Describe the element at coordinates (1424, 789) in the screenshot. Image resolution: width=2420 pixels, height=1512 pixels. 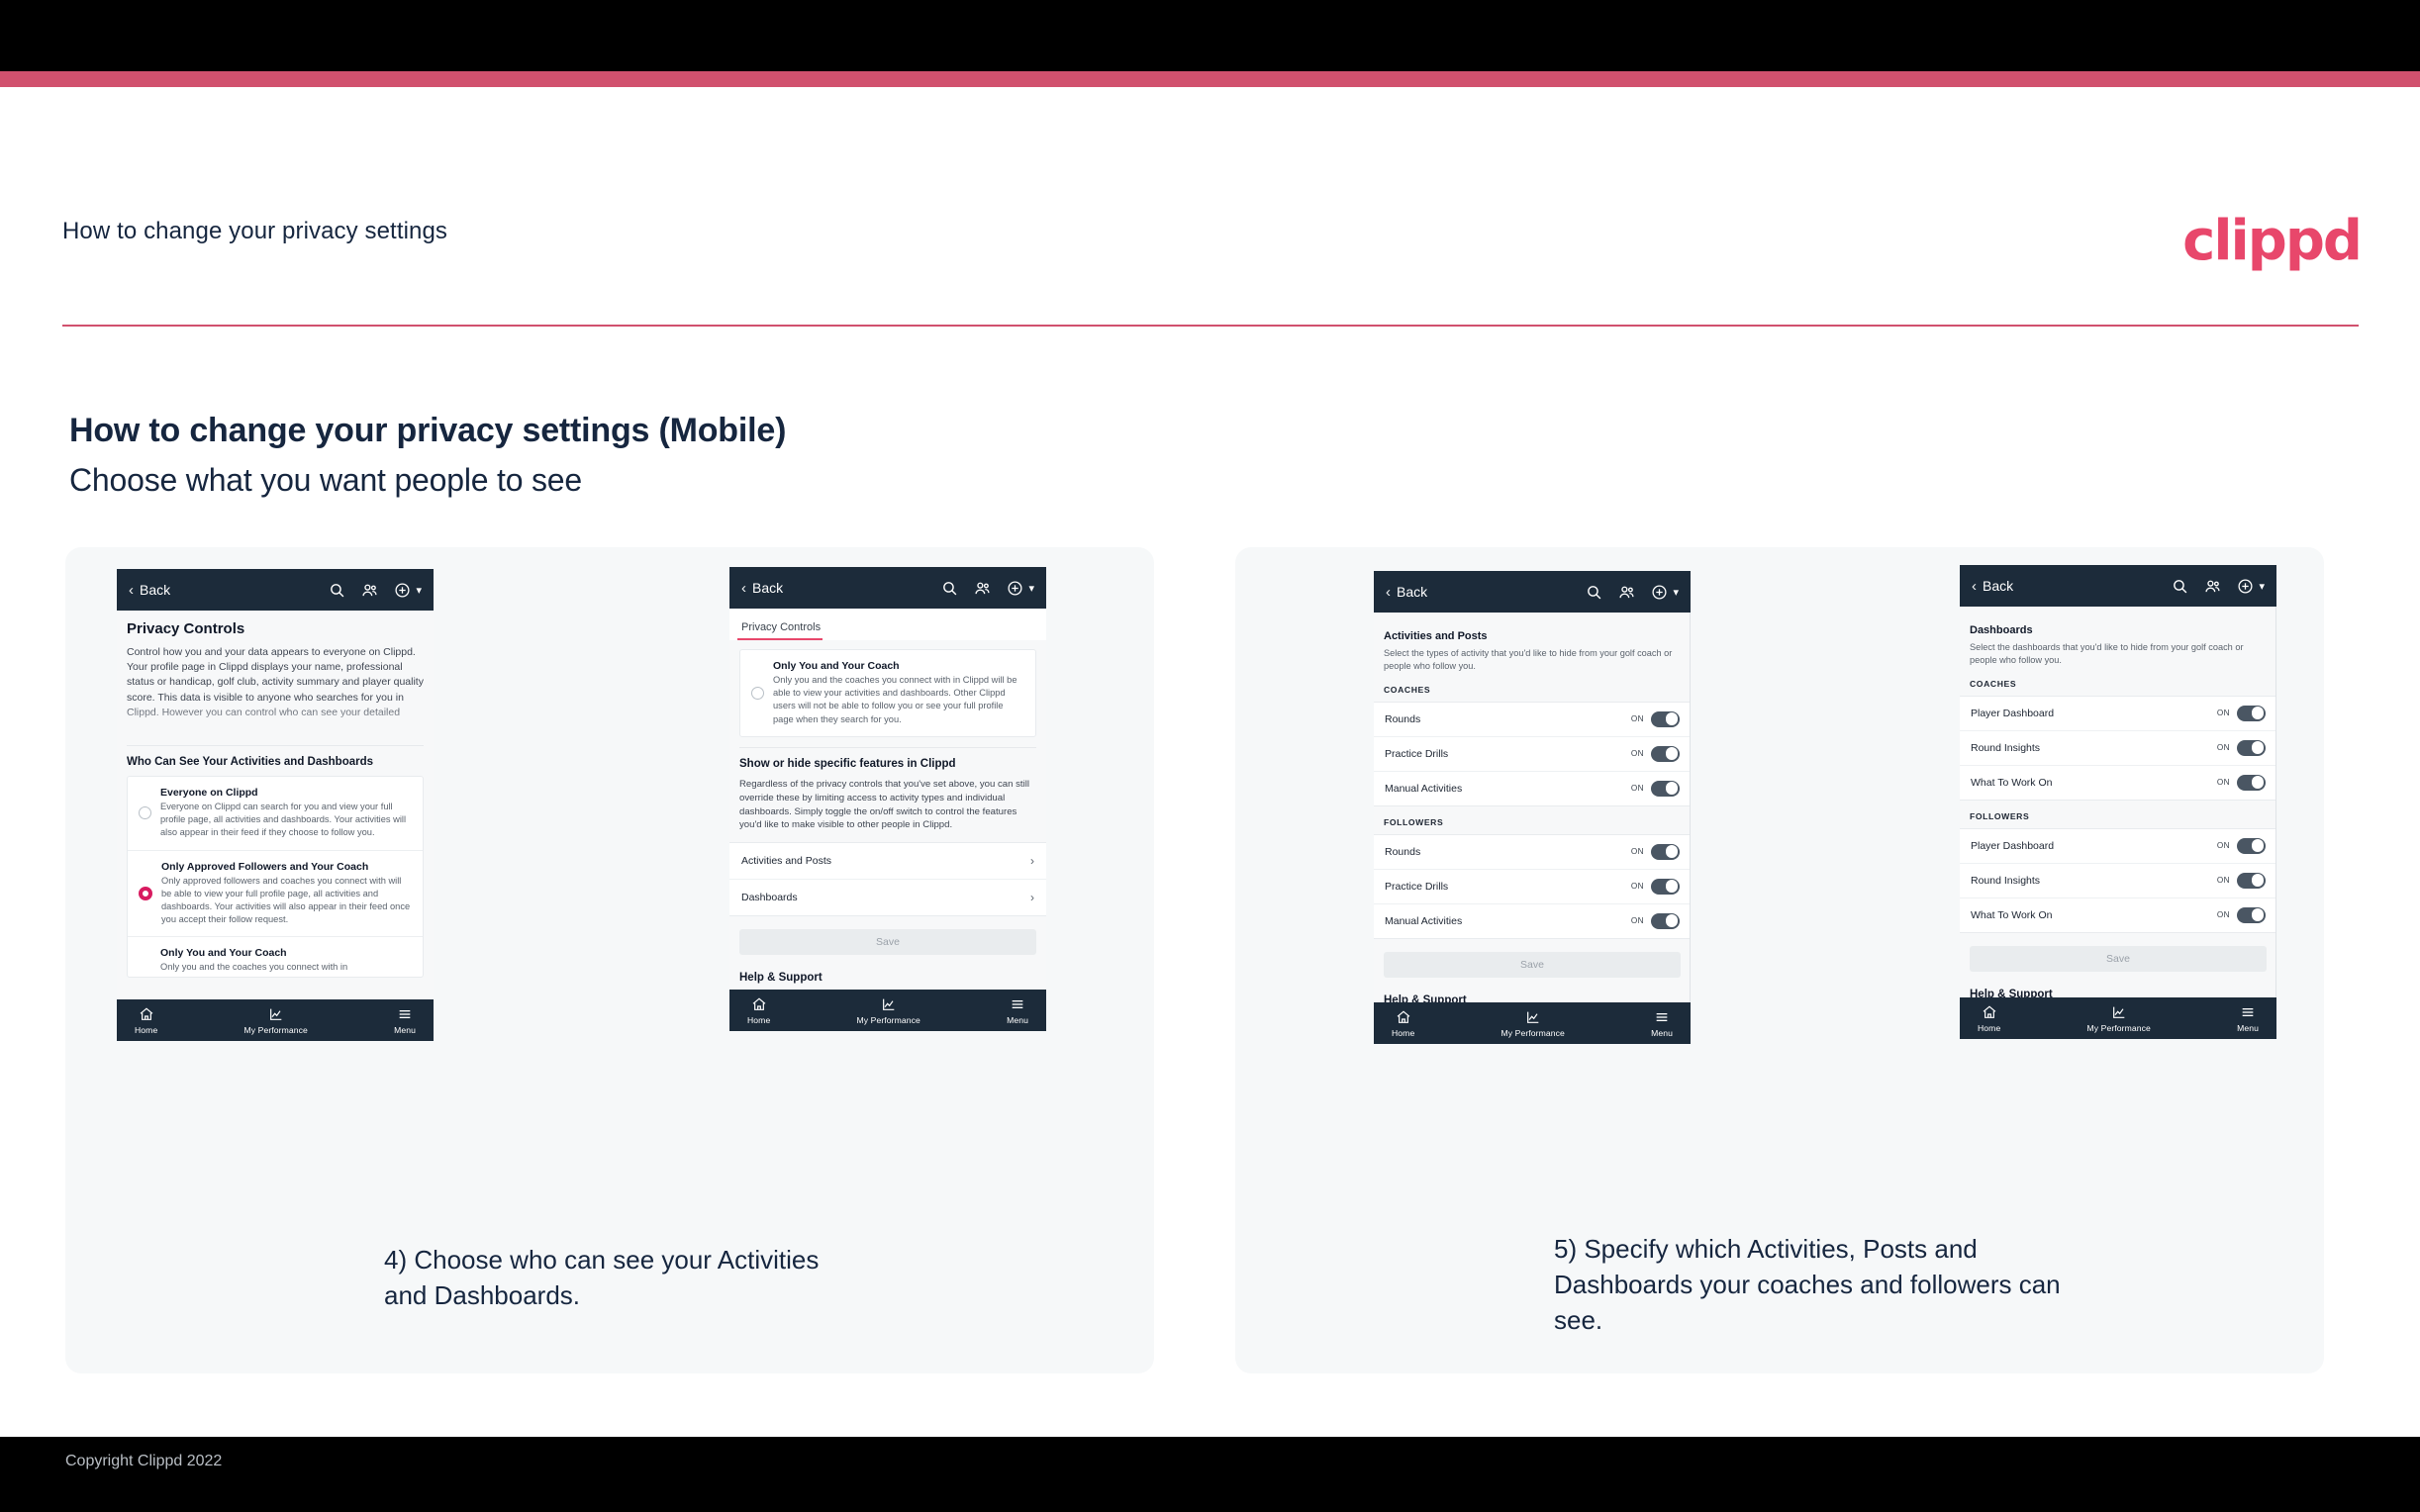
I see `toggle-label: Manual Activities` at that location.